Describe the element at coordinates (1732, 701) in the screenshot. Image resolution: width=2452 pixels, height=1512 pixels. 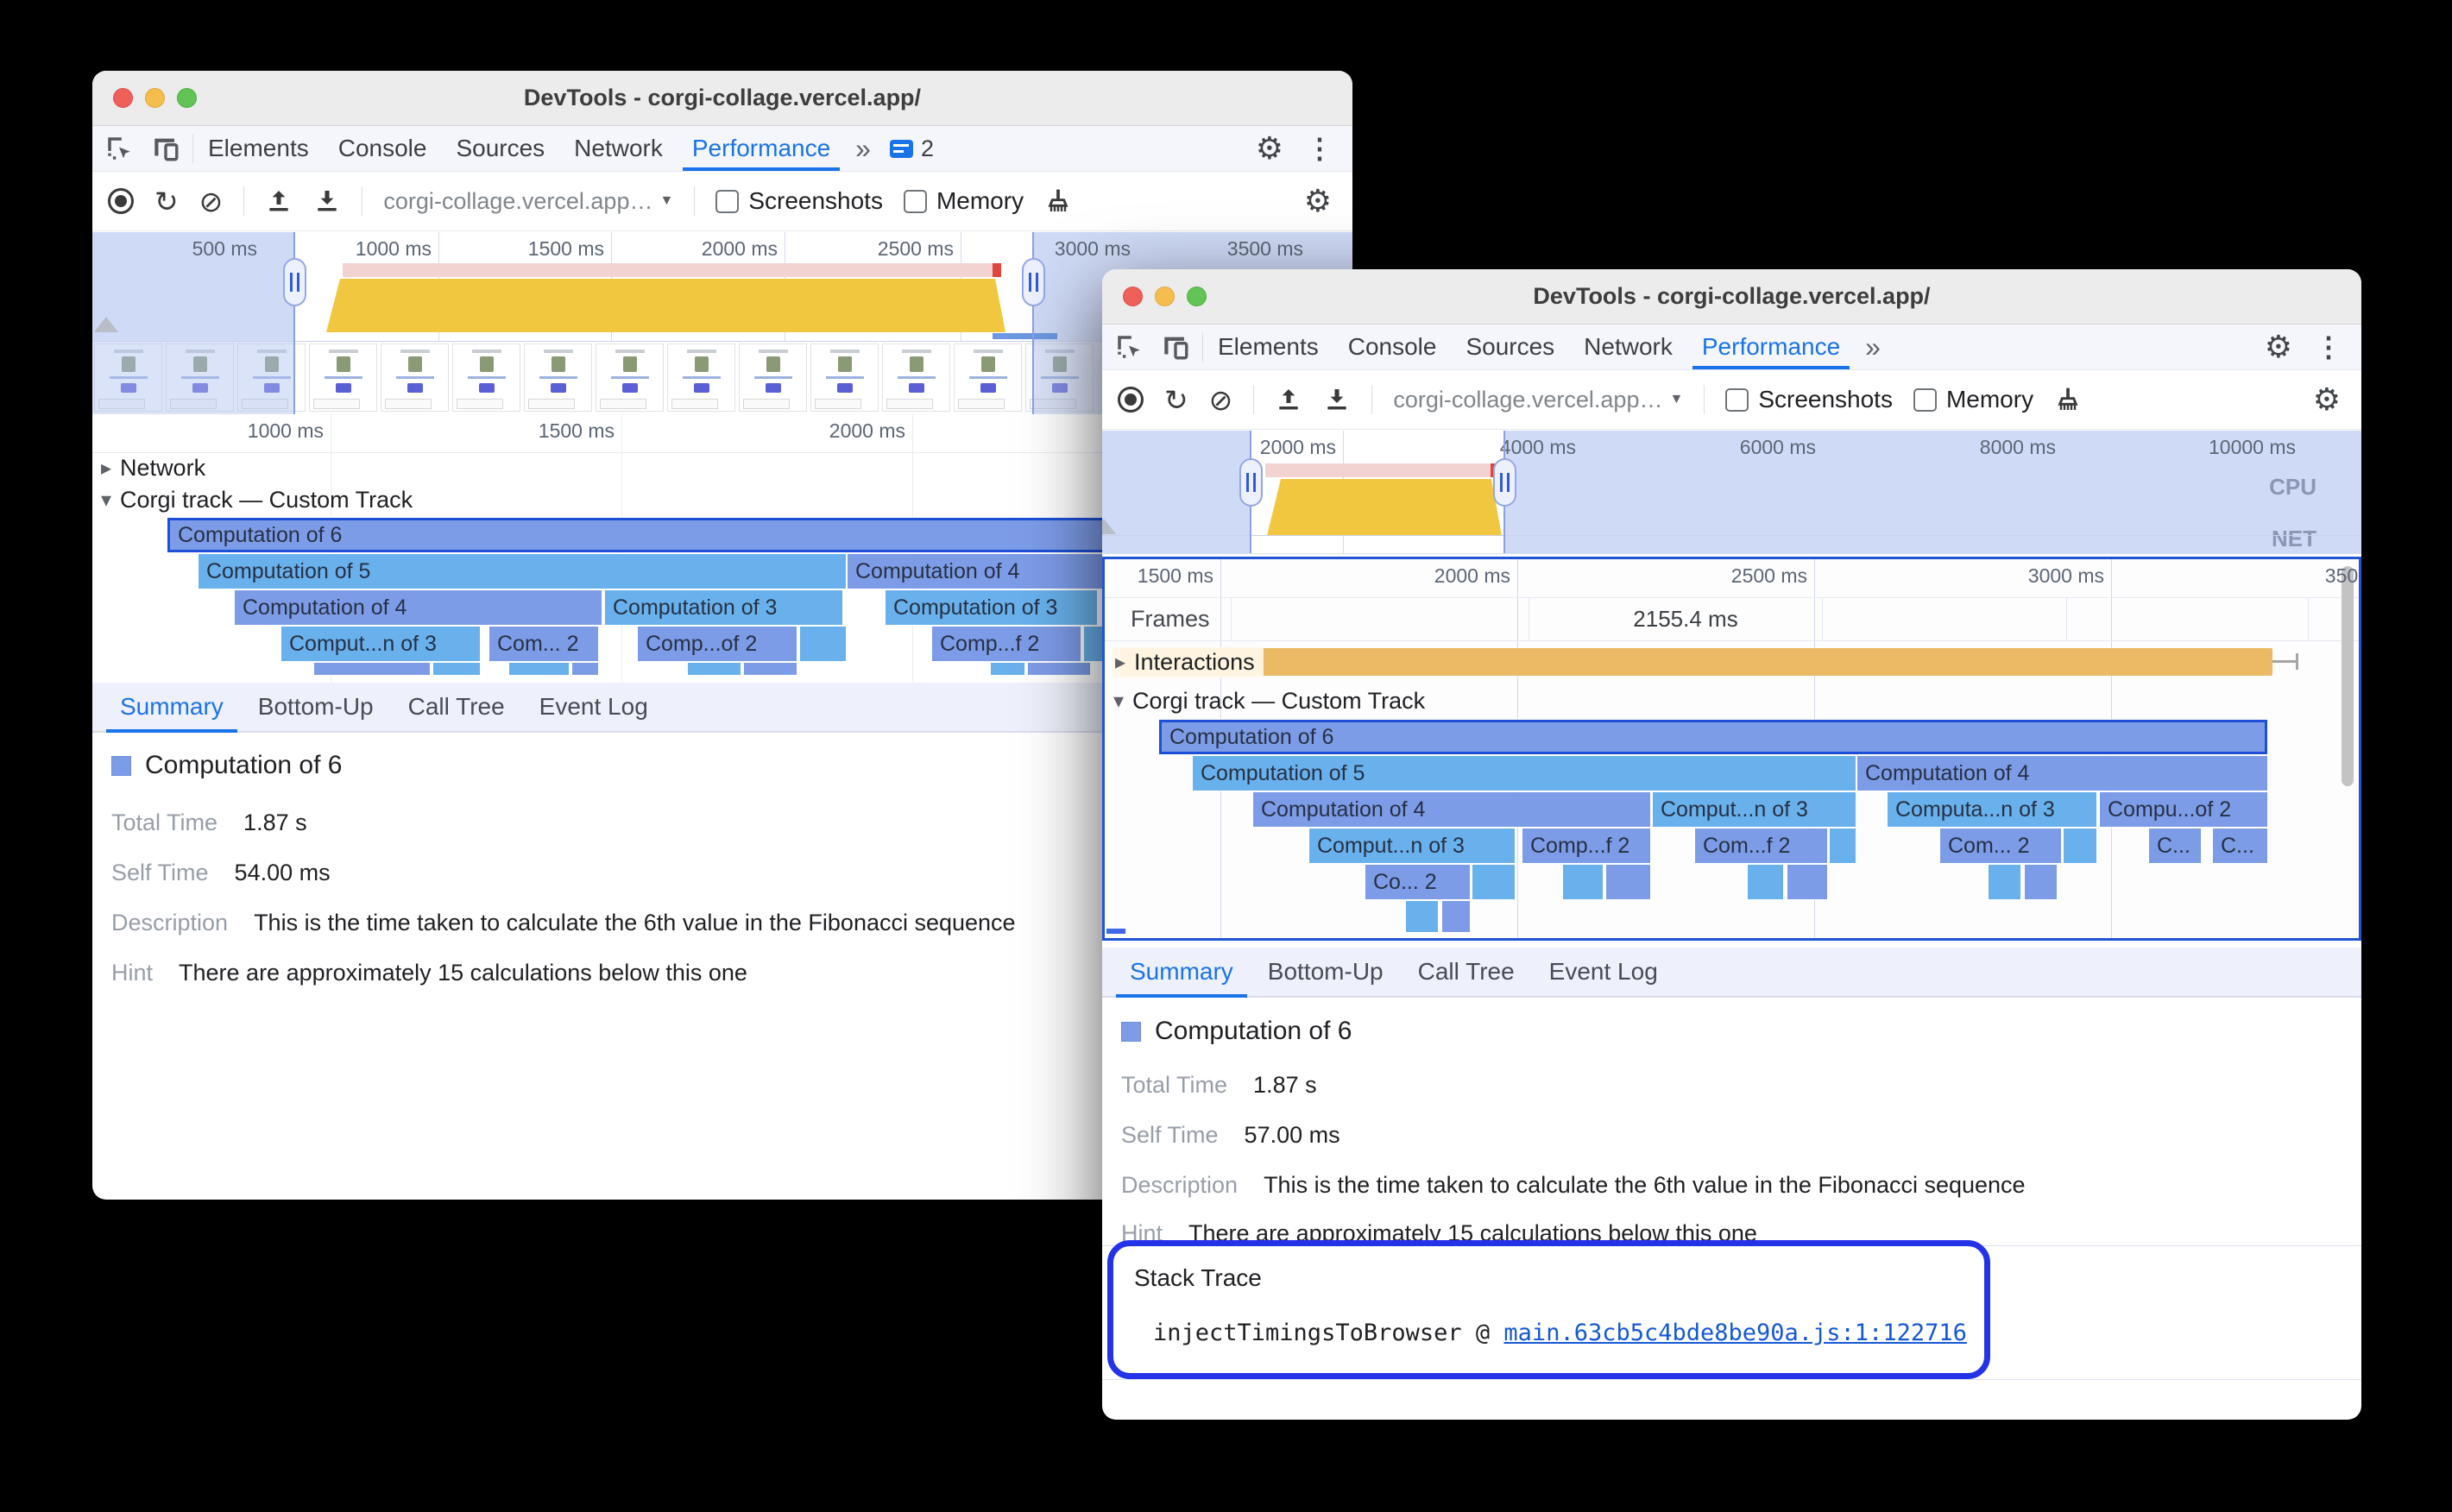
I see `track-corgi: ▾ Corgi track — Custom Track` at that location.